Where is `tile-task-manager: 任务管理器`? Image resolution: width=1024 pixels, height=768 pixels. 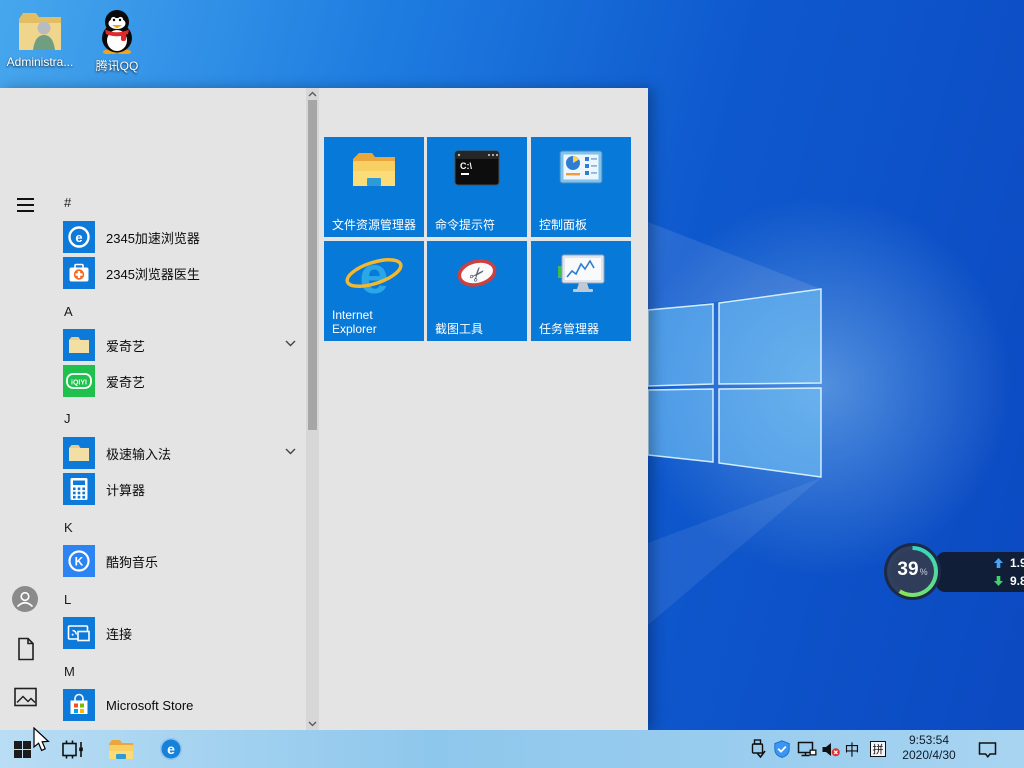
tile-task-manager: 任务管理器 is located at coordinates (581, 291).